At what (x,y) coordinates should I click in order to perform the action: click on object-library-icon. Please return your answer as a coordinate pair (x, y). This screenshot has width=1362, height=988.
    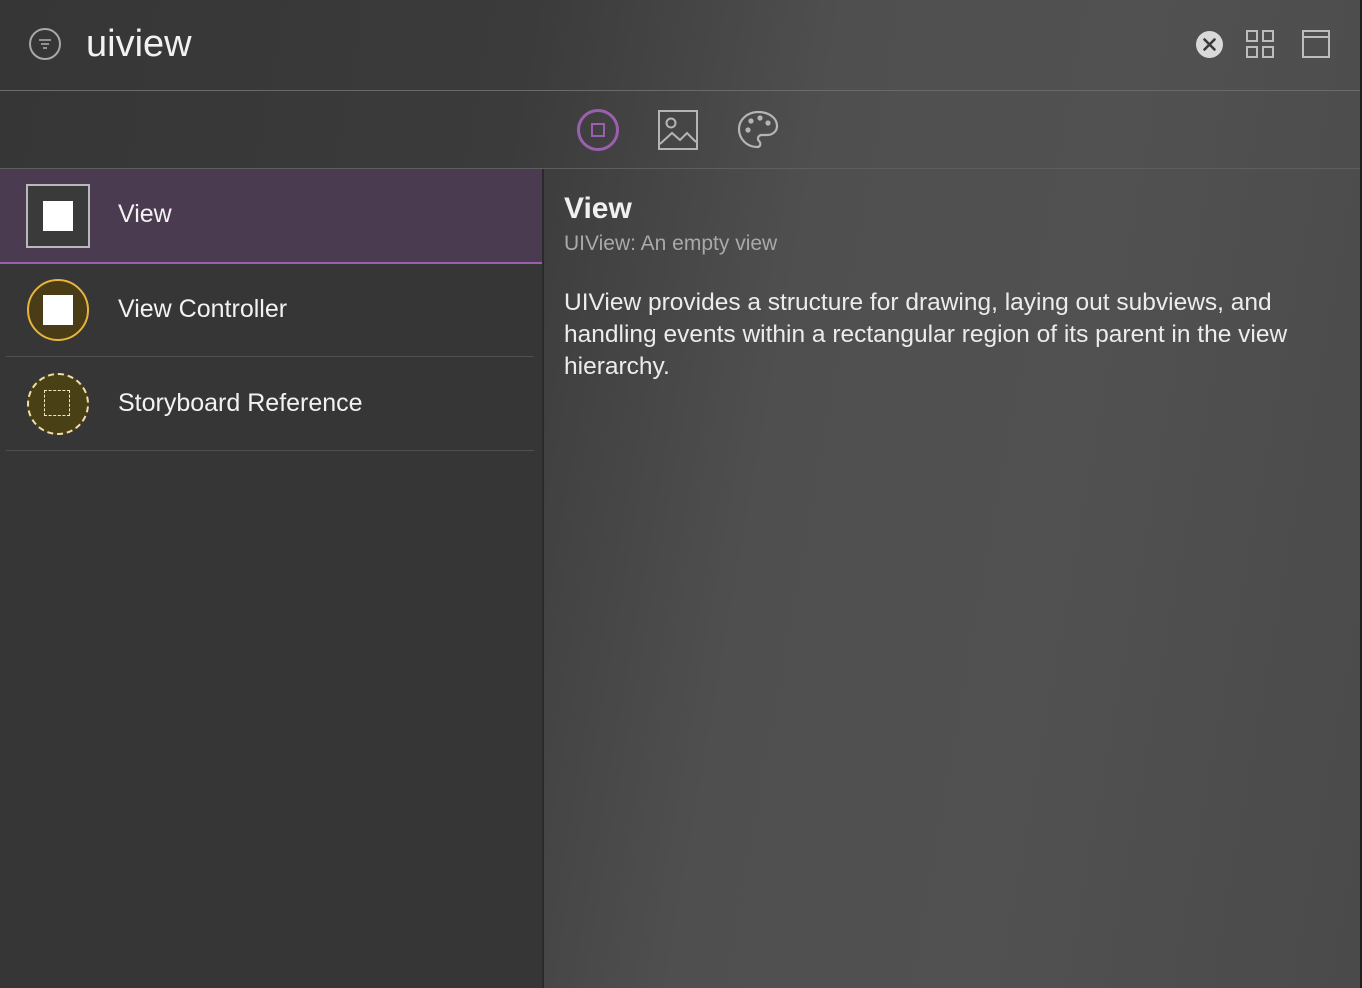
    Looking at the image, I should click on (598, 130).